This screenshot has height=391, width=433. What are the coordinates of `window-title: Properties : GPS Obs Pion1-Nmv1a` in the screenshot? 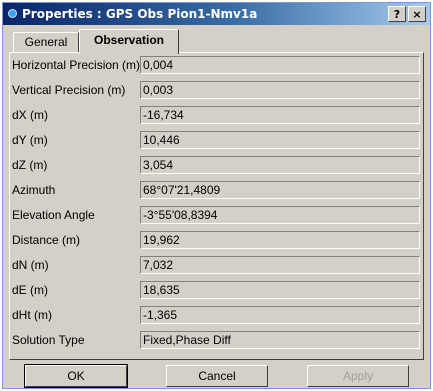 It's located at (140, 14).